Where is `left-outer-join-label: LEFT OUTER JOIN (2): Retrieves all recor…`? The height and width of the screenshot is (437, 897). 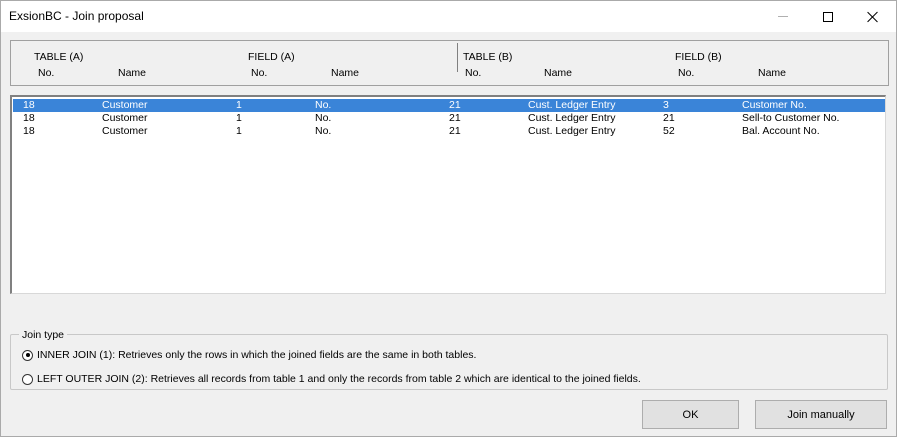
left-outer-join-label: LEFT OUTER JOIN (2): Retrieves all recor… is located at coordinates (339, 379).